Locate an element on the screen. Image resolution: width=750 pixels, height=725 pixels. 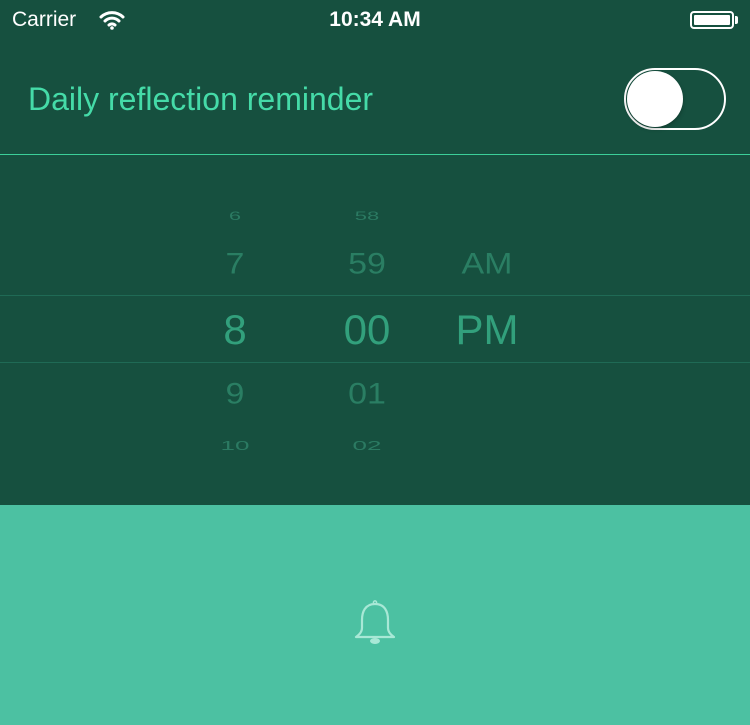
picker-minute-item: 01 is located at coordinates (367, 394).